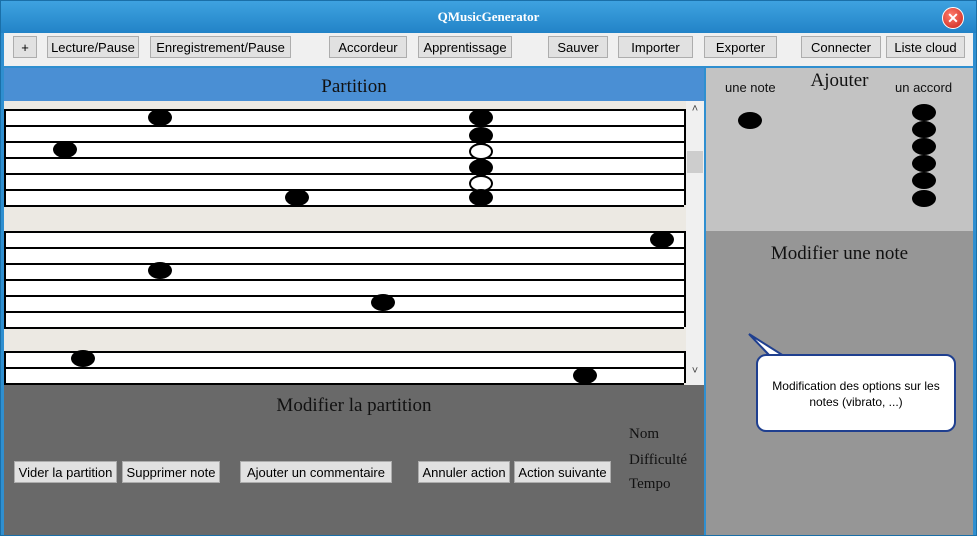  Describe the element at coordinates (750, 120) in the screenshot. I see `single-note-icon` at that location.